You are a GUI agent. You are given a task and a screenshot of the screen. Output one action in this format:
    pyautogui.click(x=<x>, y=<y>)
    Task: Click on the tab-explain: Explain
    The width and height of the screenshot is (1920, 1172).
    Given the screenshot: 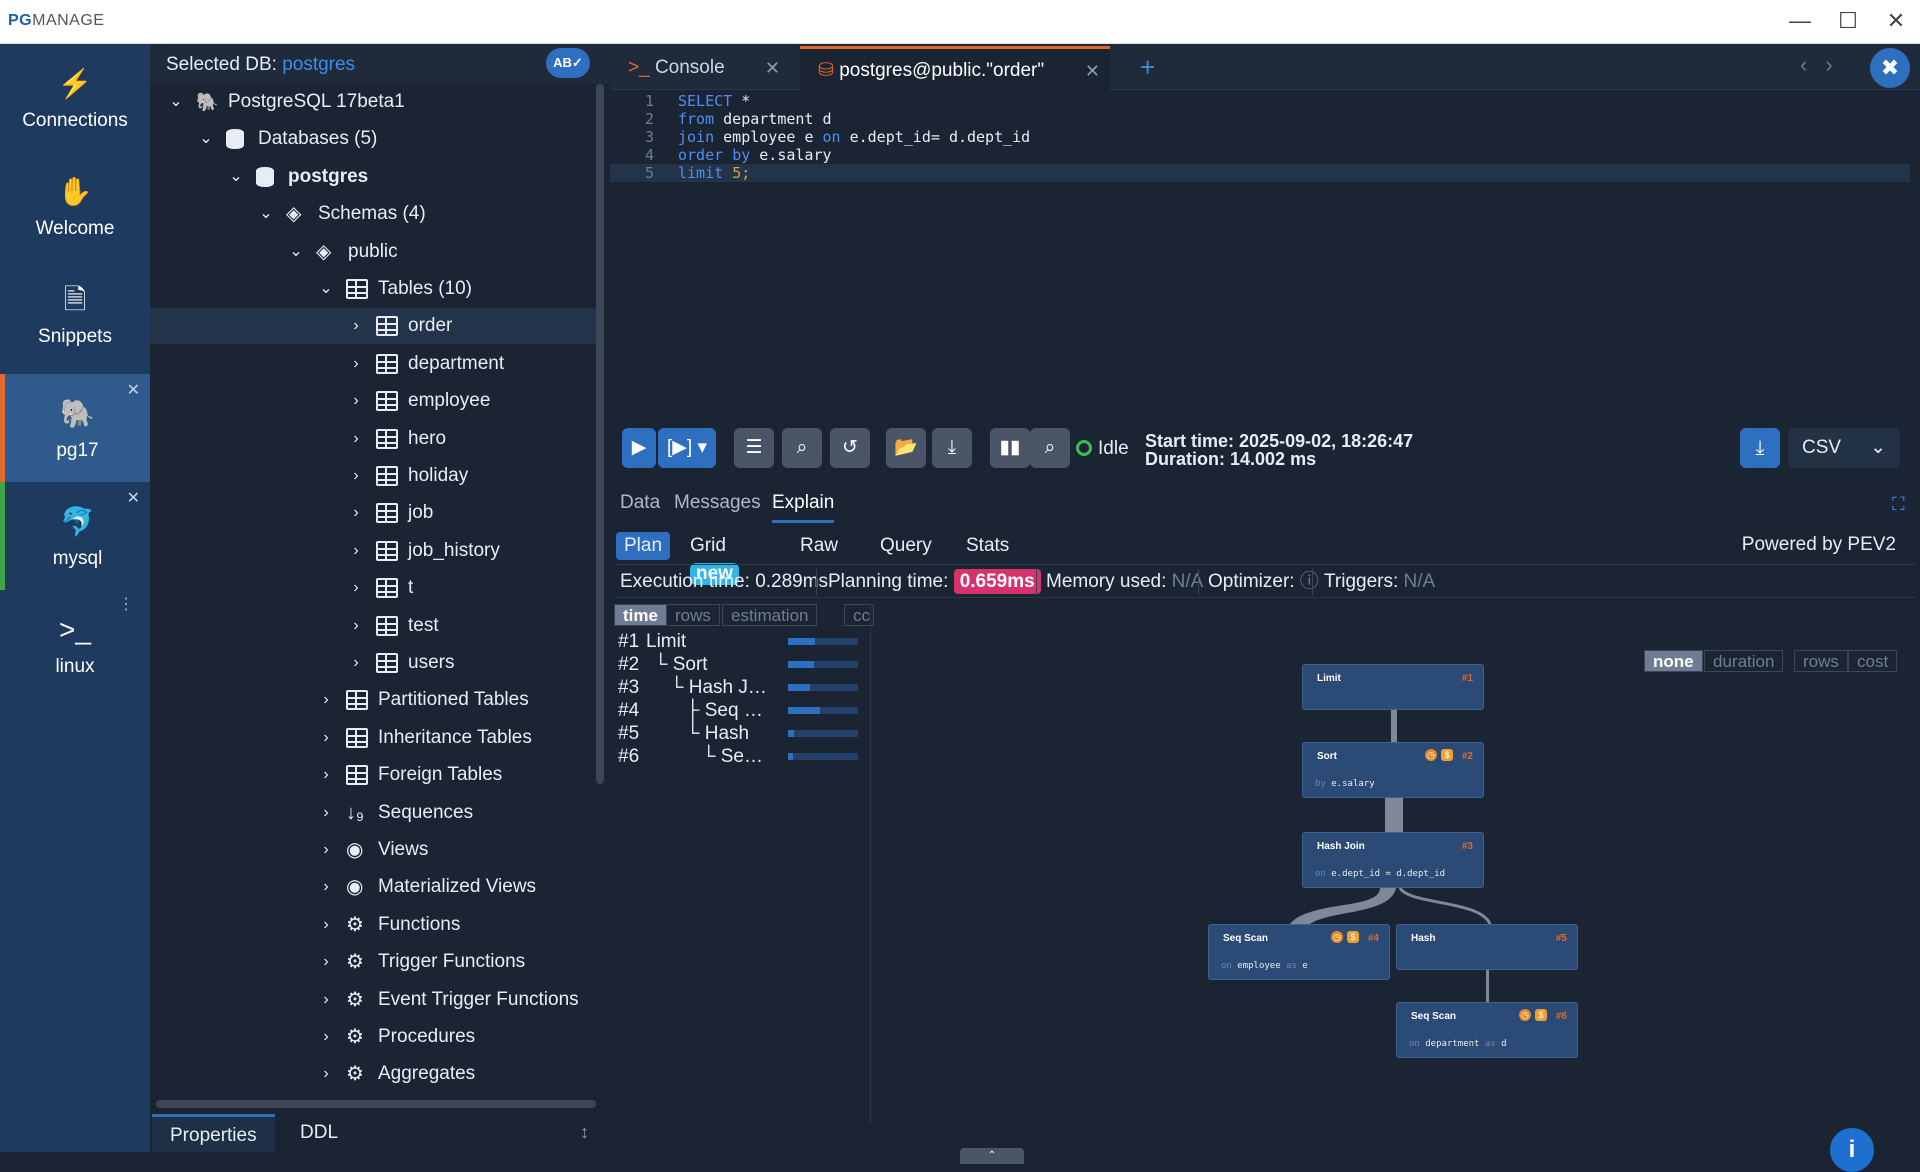 What is the action you would take?
    pyautogui.click(x=803, y=507)
    